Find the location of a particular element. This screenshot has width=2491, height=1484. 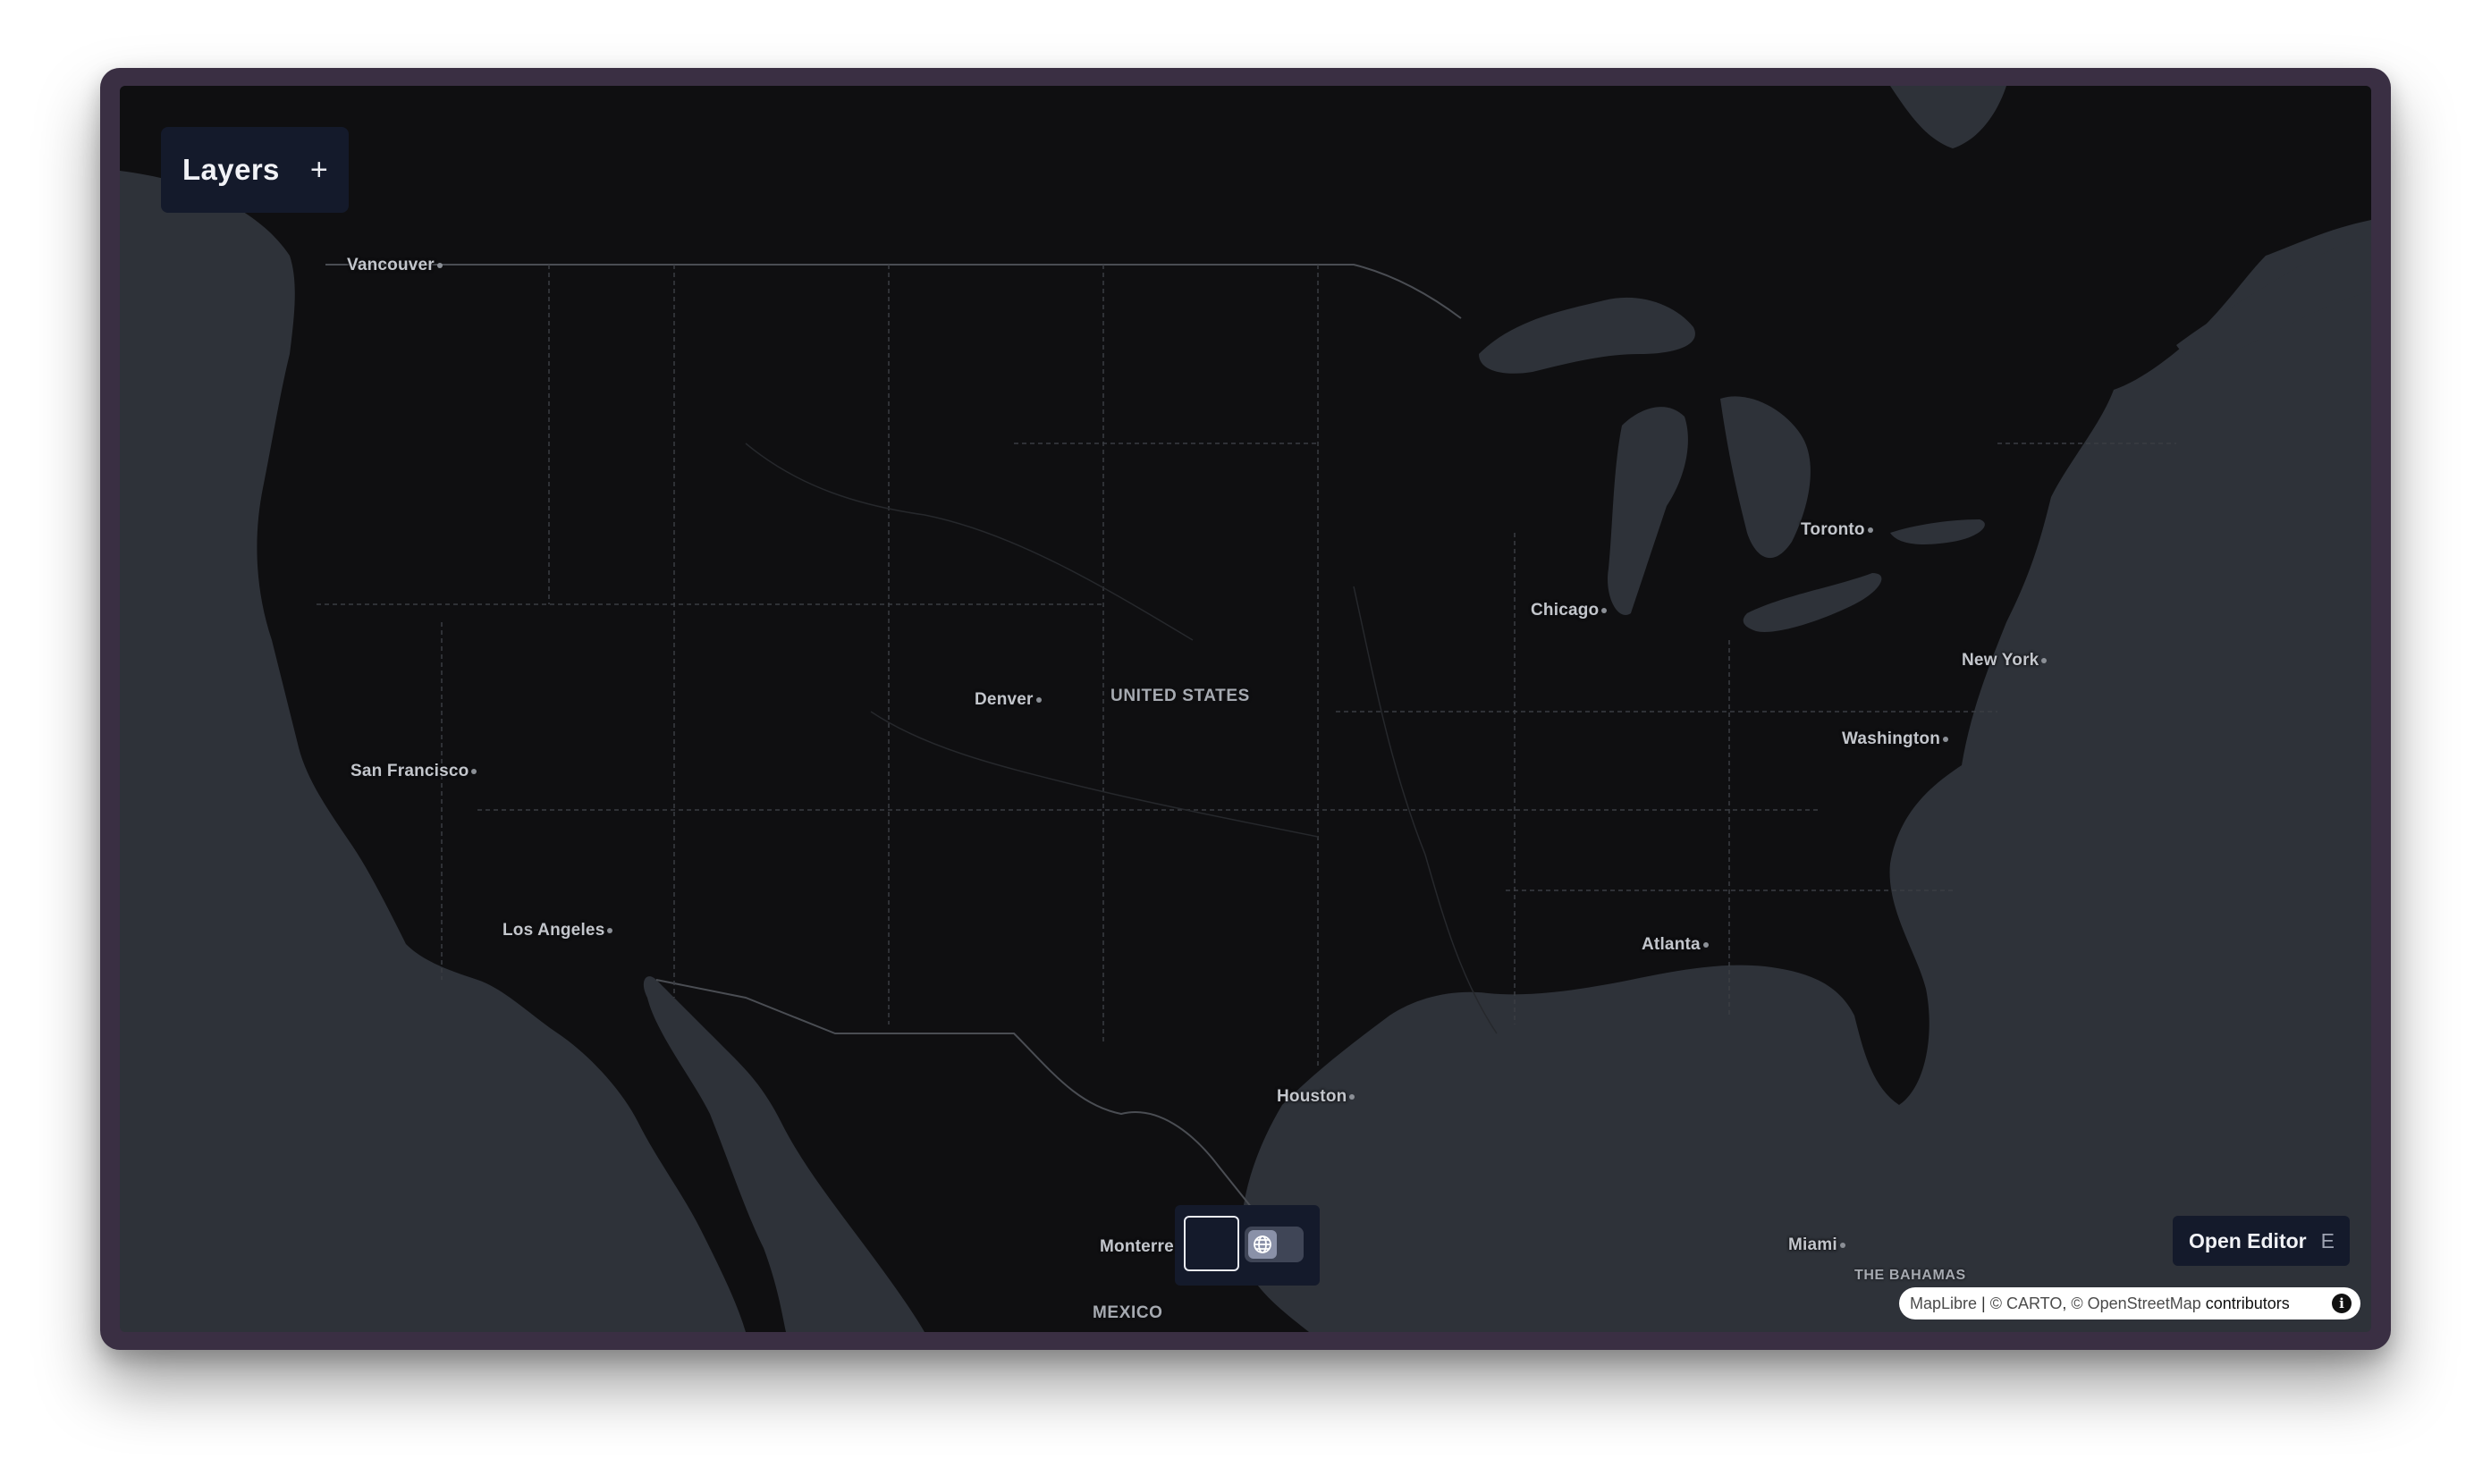

open-editor-label: Open Editor is located at coordinates (2248, 1240).